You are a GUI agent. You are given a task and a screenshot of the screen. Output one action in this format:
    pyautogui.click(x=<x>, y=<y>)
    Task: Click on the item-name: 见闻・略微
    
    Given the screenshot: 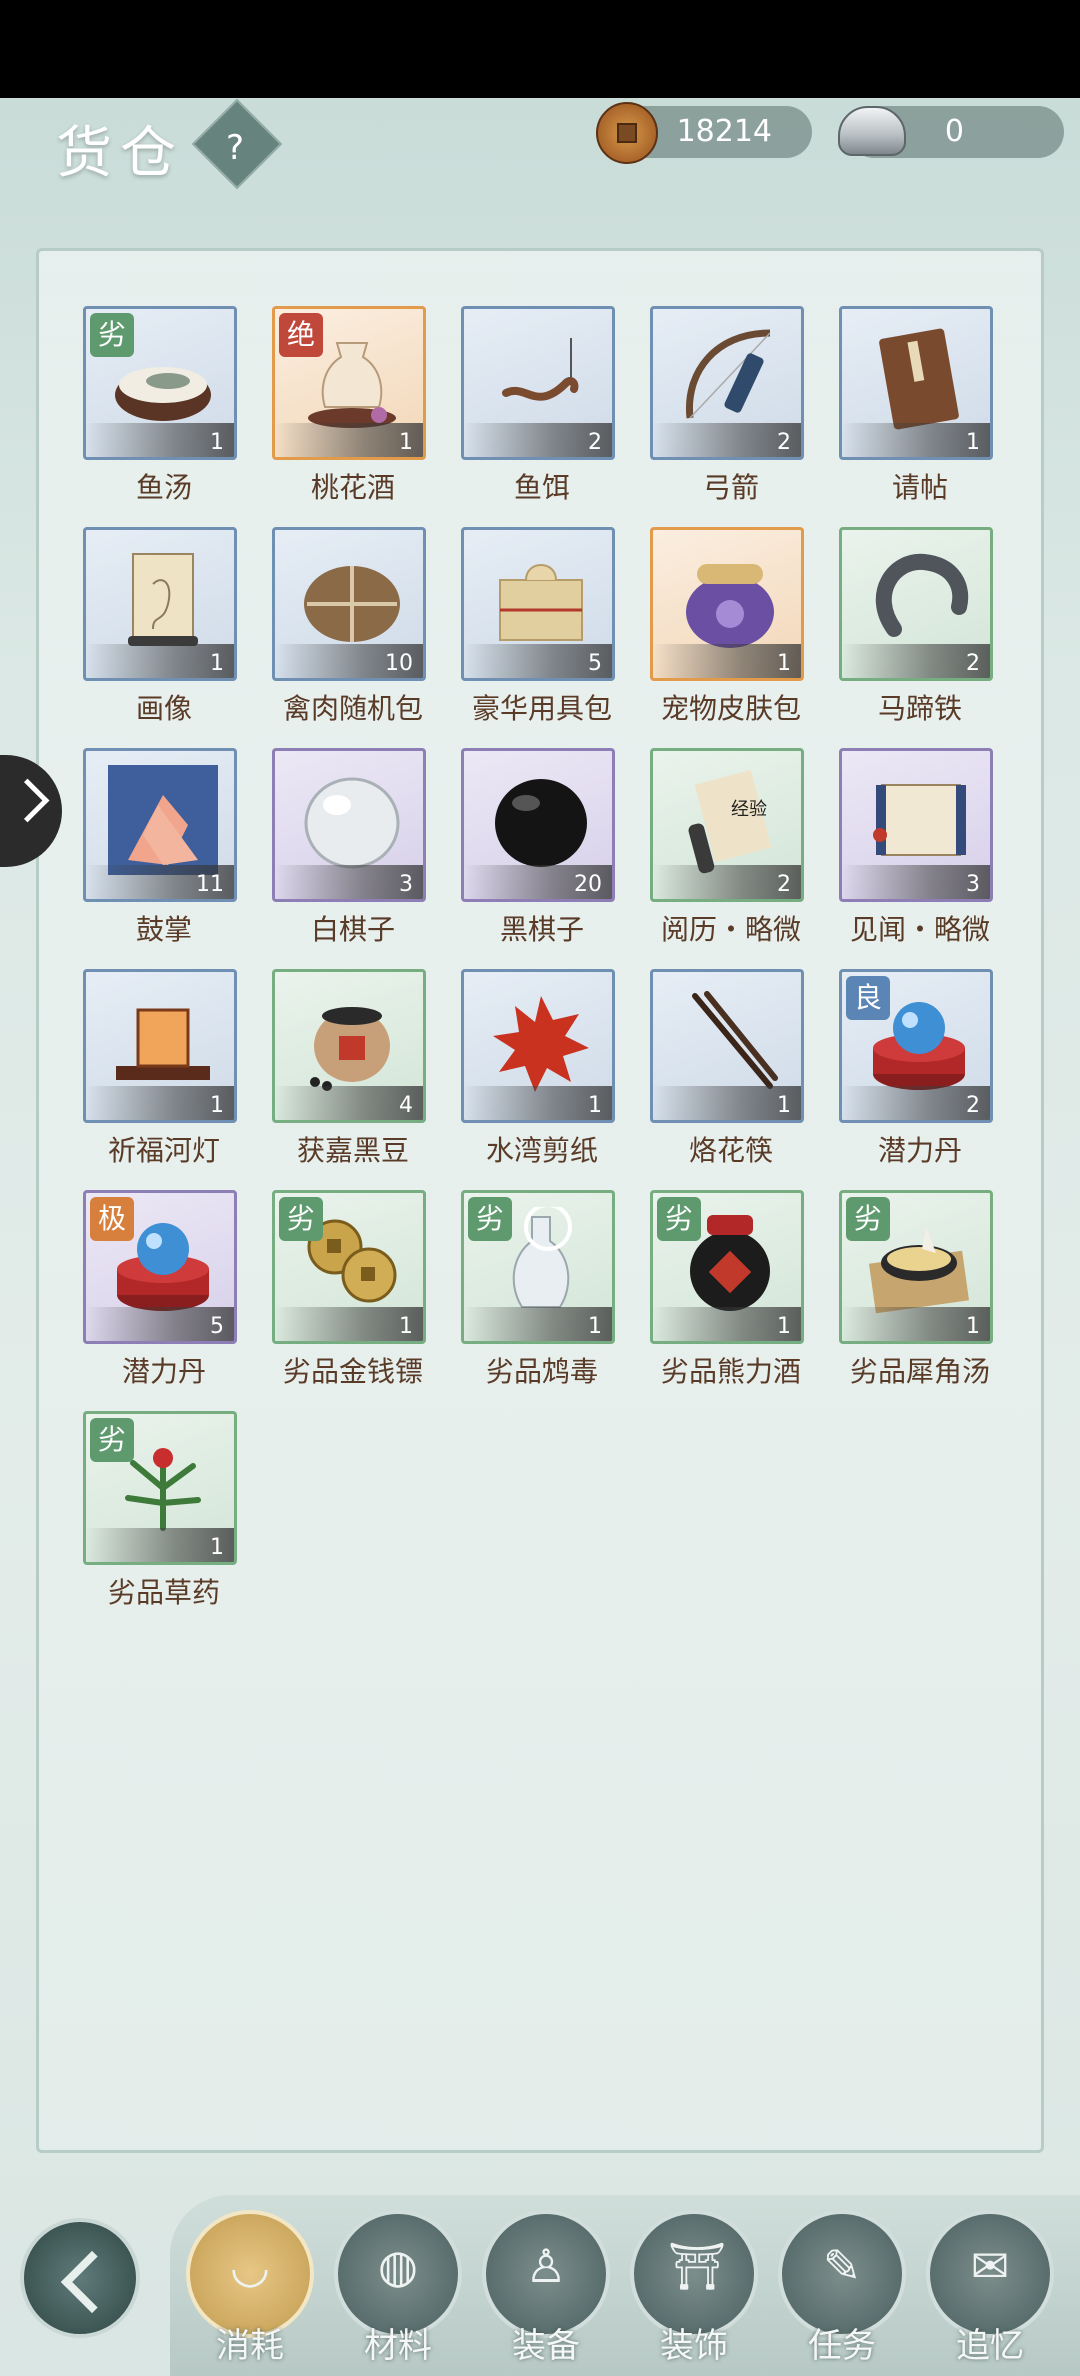 What is the action you would take?
    pyautogui.click(x=919, y=929)
    